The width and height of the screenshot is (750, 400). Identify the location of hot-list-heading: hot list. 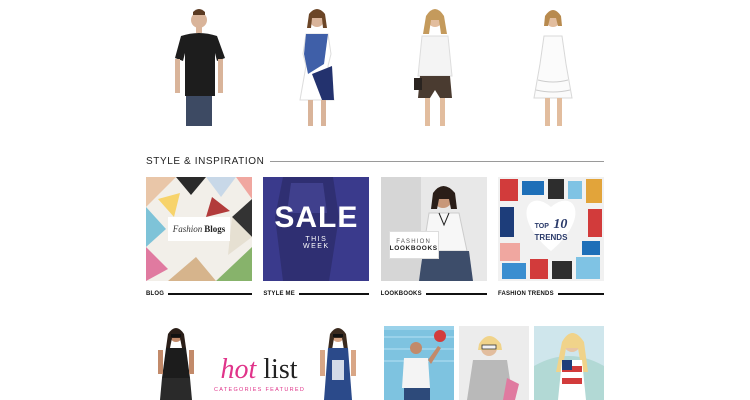
(259, 370).